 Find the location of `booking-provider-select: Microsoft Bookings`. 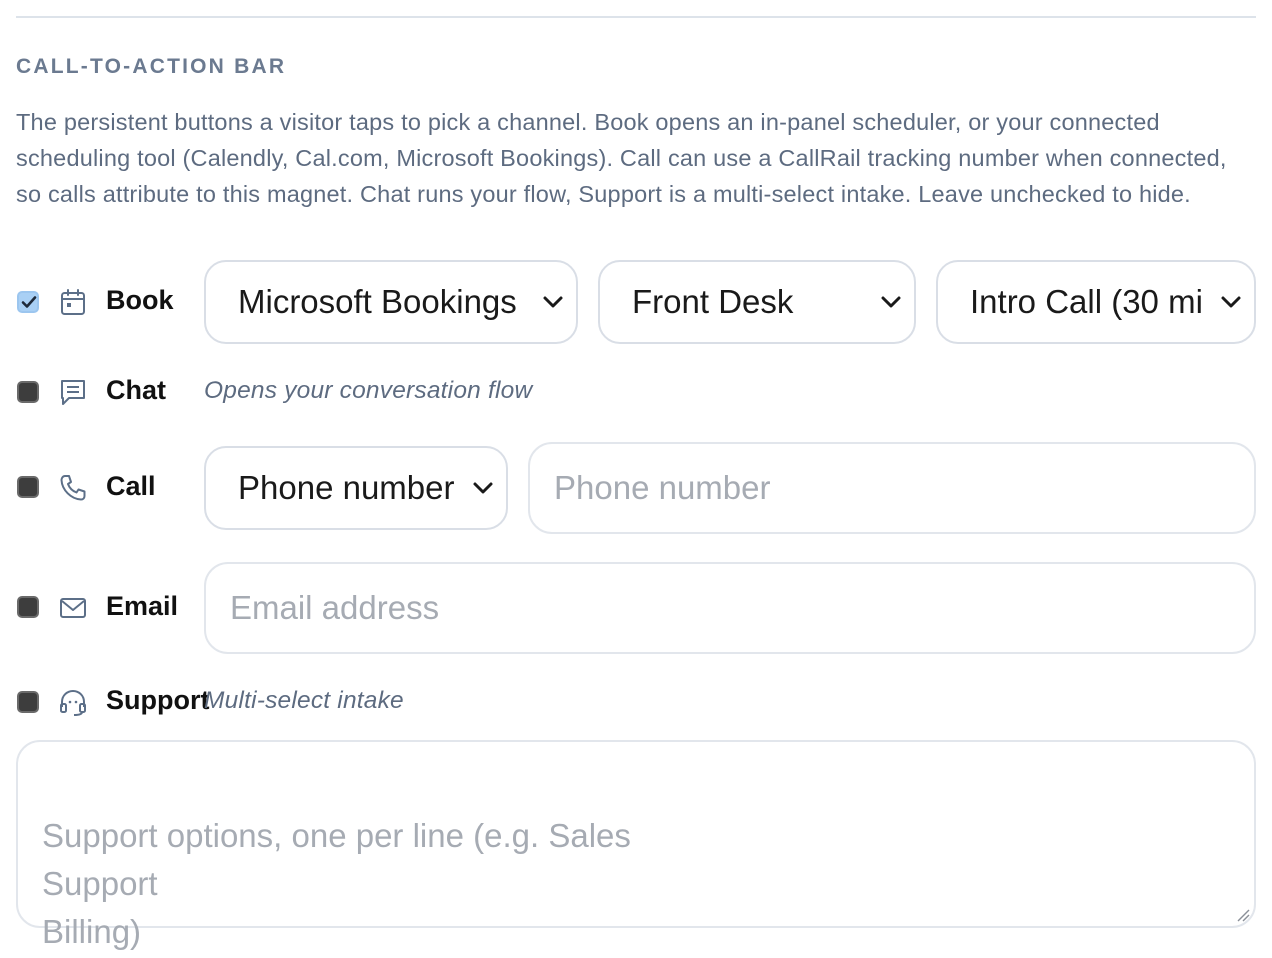

booking-provider-select: Microsoft Bookings is located at coordinates (391, 302).